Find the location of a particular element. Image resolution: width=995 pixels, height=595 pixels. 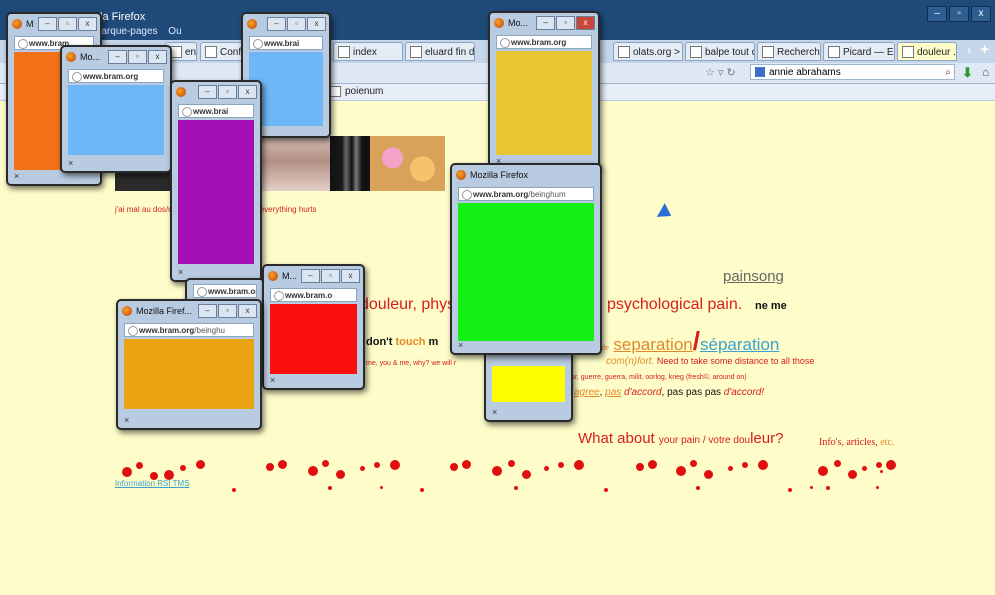

popup-url-bar: www.bram.org/ is located at coordinates (225, 291).